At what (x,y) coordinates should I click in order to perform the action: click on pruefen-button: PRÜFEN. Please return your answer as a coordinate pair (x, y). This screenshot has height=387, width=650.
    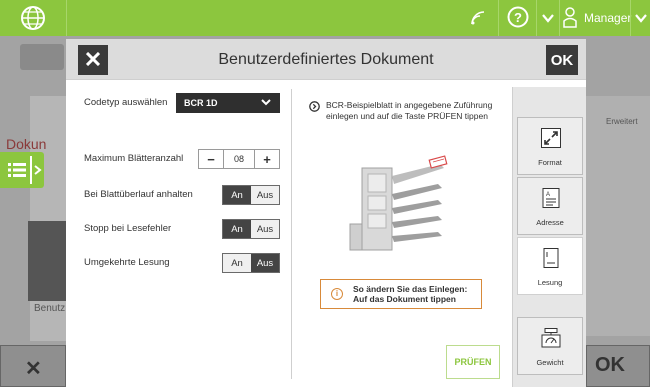
    Looking at the image, I should click on (473, 362).